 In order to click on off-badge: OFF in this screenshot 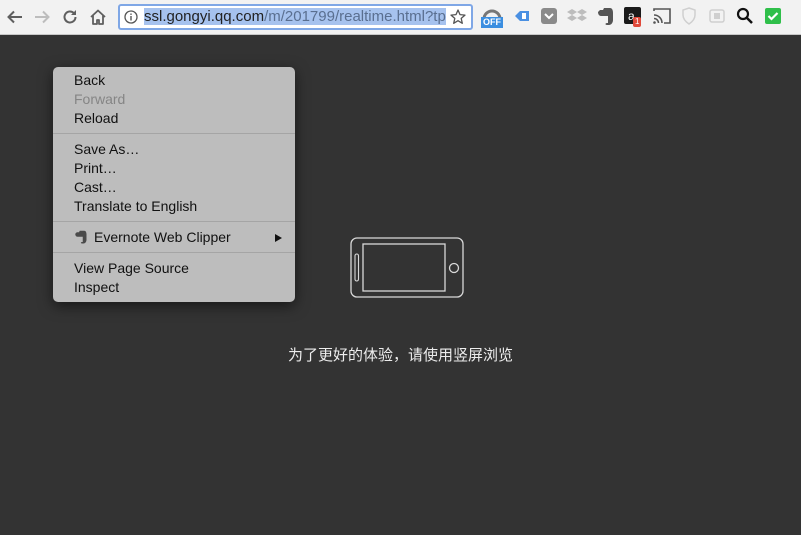, I will do `click(492, 22)`.